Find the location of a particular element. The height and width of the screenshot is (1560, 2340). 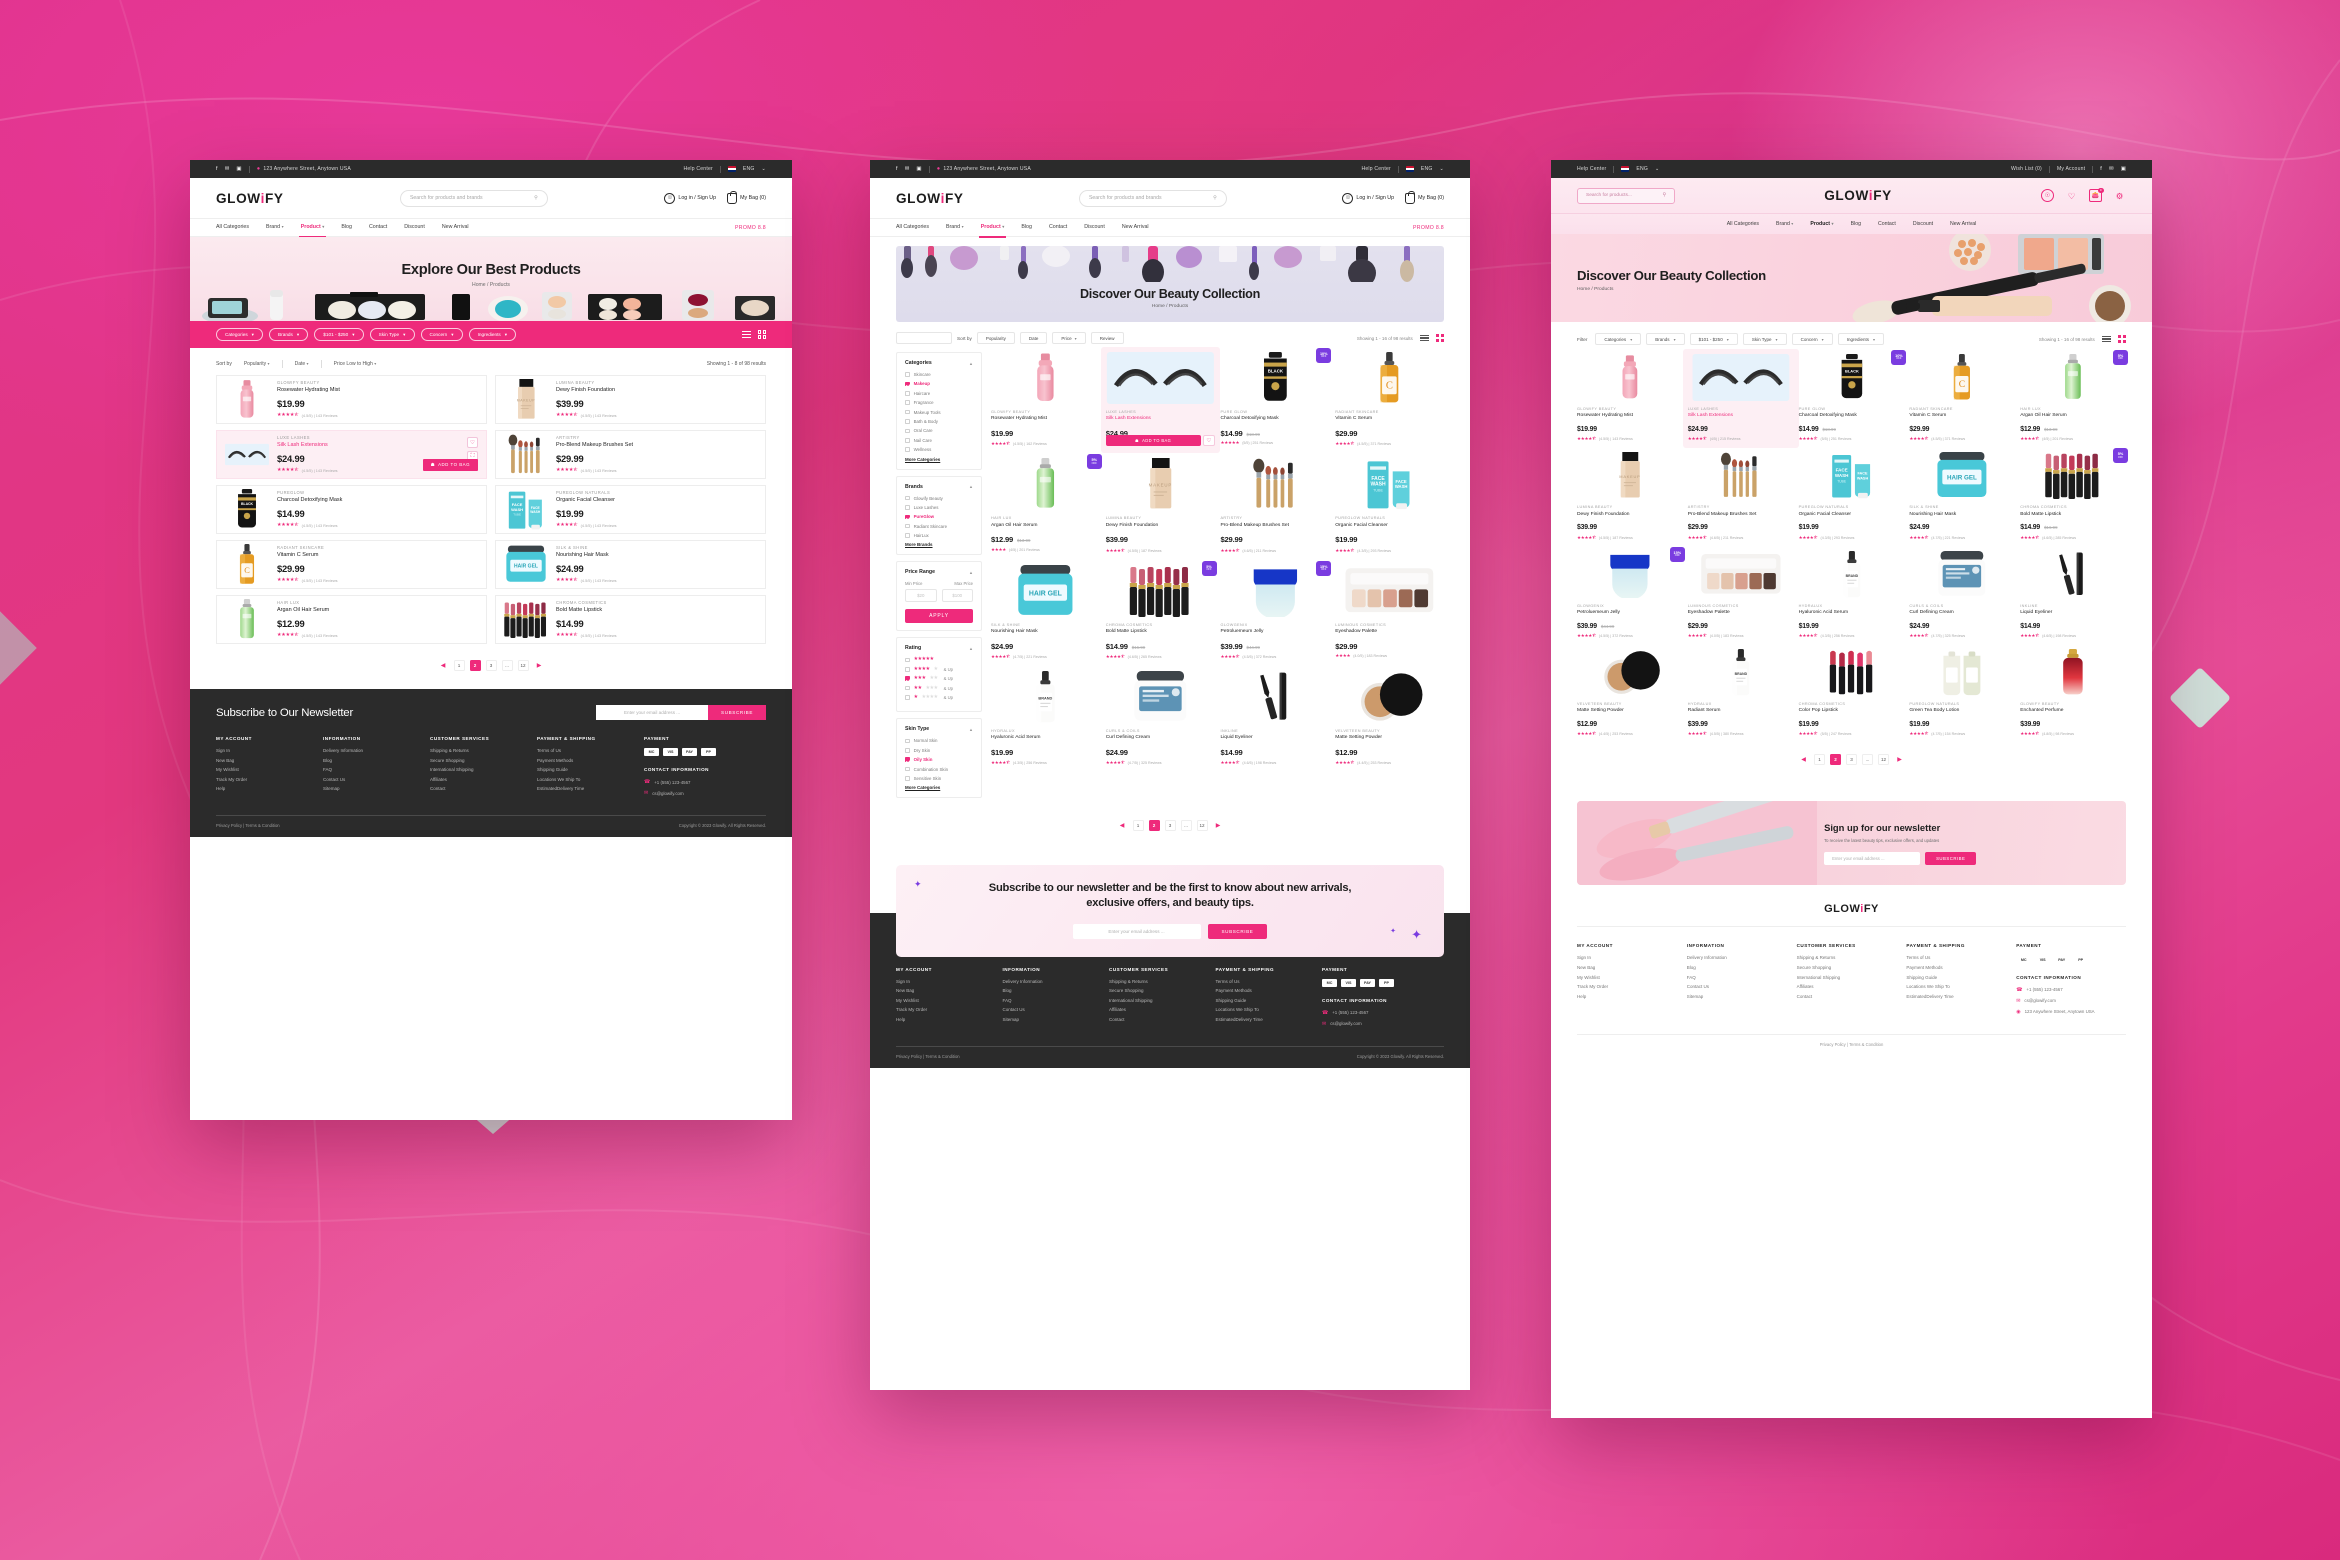

nav-item-new-arrival: New Arrival is located at coordinates (455, 227).